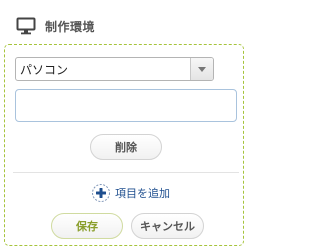 This screenshot has width=320, height=250. What do you see at coordinates (126, 105) in the screenshot?
I see `item-text-input` at bounding box center [126, 105].